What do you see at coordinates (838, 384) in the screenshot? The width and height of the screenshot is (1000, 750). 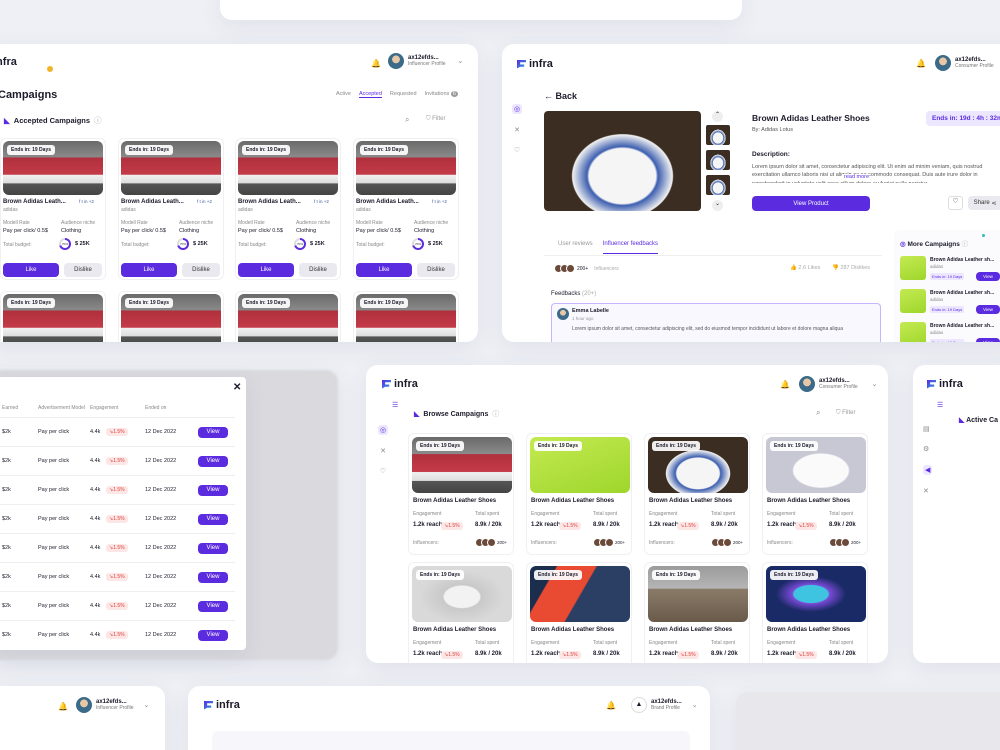 I see `profile-menu: ax12efds... Consumer Profile ⌄` at bounding box center [838, 384].